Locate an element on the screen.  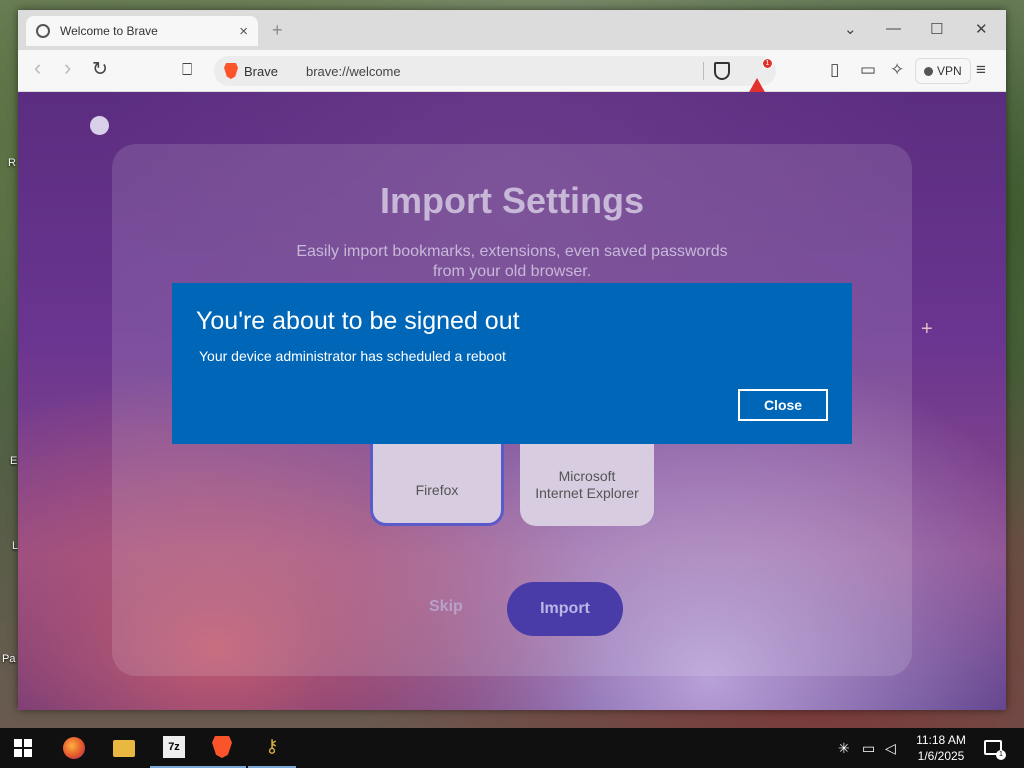
desktop-icon-label: E is located at coordinates (13, 461).